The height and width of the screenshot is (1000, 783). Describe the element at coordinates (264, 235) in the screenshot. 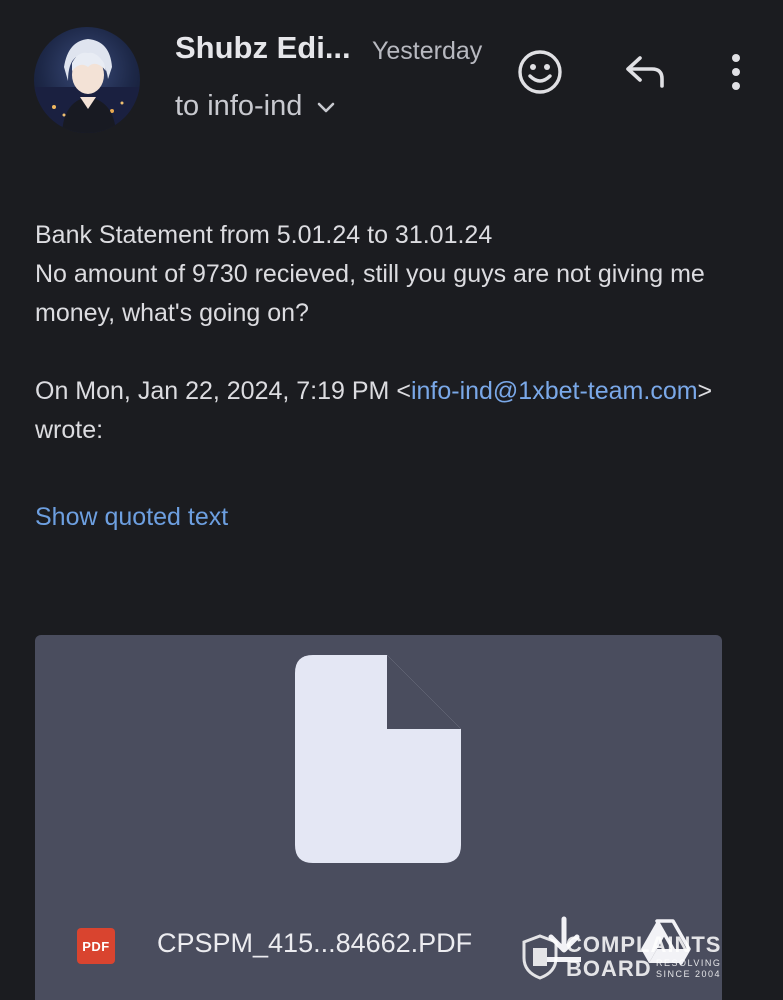

I see `message-line-1: Bank Statement from 5.01.24 to 31.01.24` at that location.